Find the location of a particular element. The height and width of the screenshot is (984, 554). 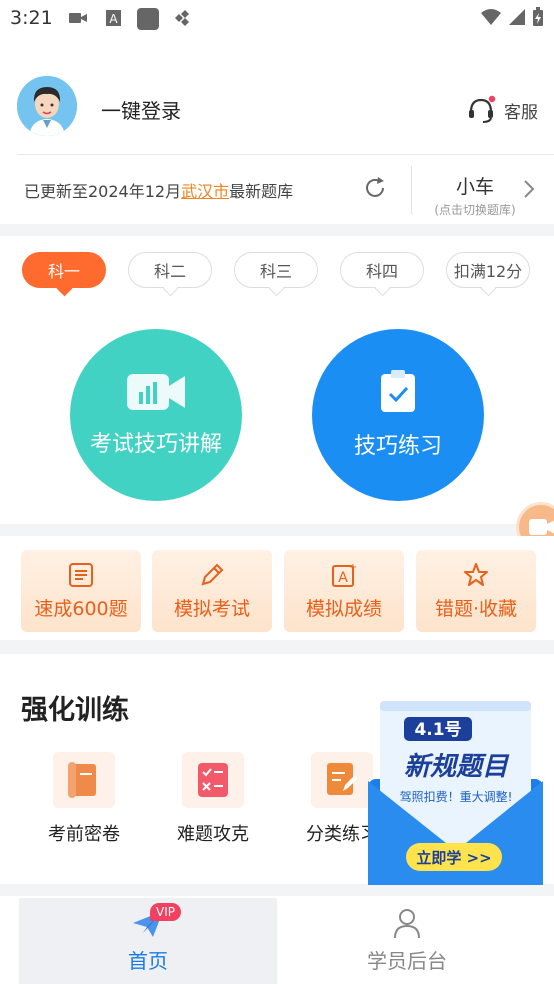

city-link: 武汉市 is located at coordinates (205, 191).